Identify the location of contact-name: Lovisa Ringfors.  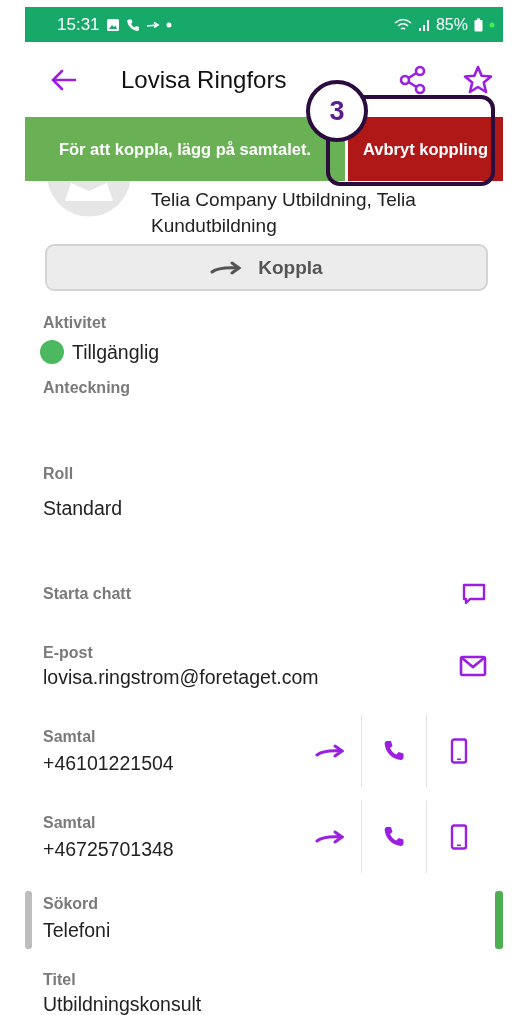
(204, 79).